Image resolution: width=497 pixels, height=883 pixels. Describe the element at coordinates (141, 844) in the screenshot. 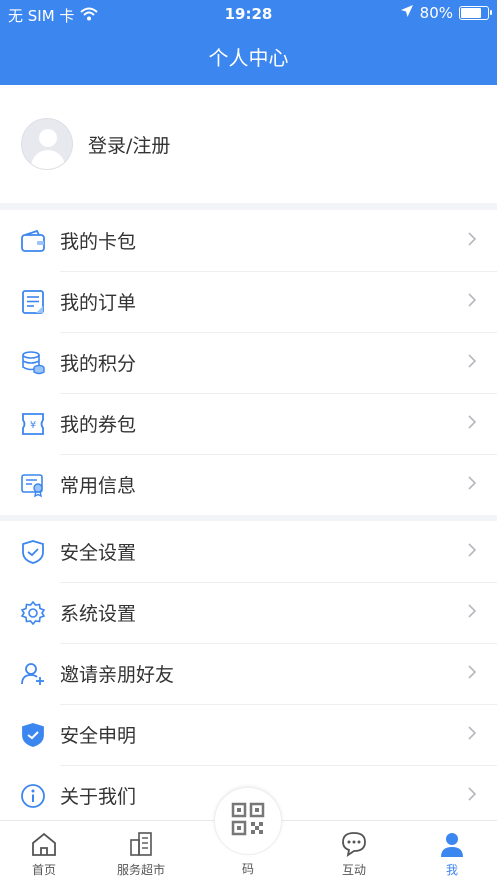

I see `buildings-icon` at that location.